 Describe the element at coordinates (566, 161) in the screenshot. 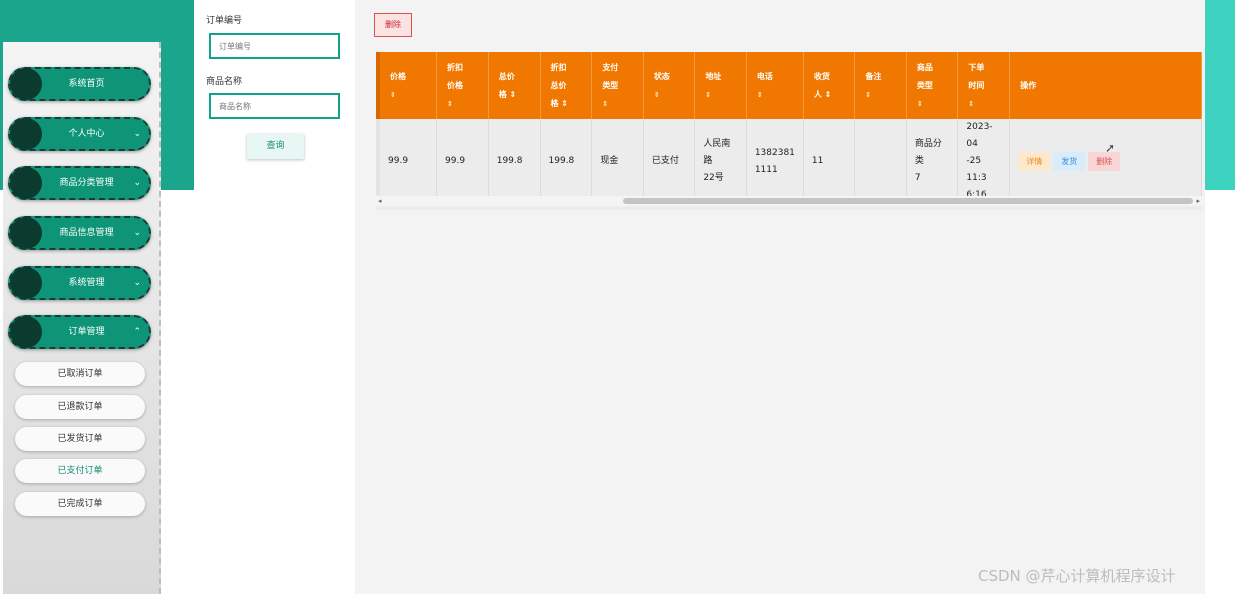

I see `cell-discount-total: 199.8` at that location.